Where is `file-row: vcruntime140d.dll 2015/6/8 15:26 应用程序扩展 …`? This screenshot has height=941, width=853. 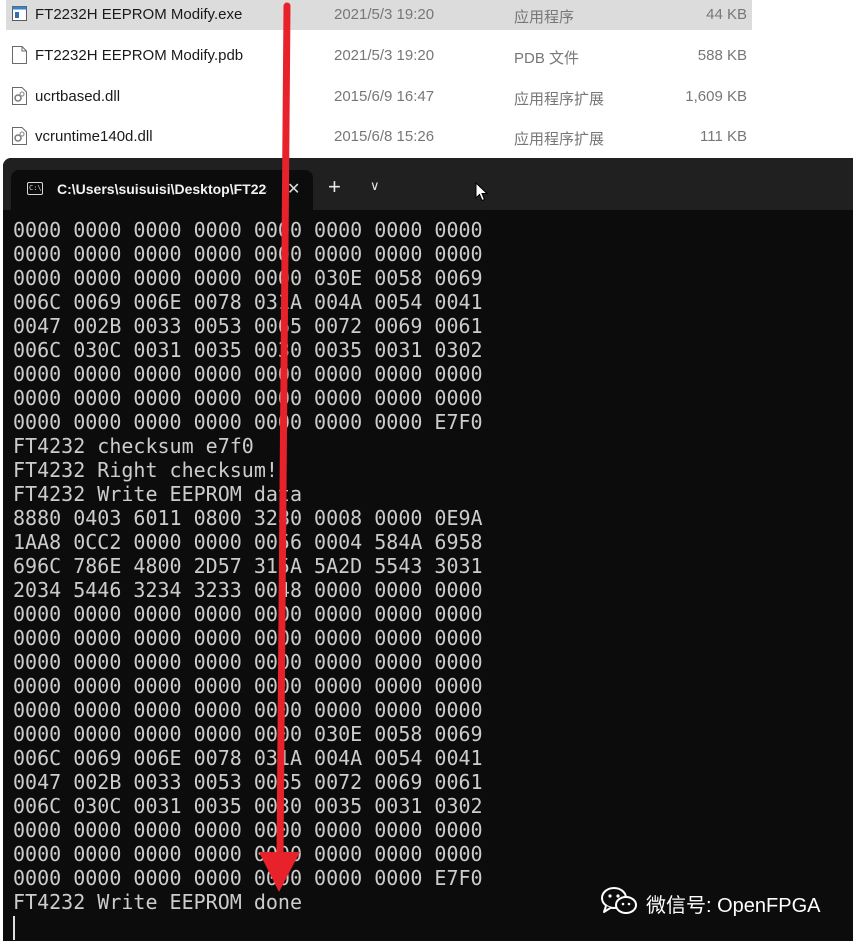 file-row: vcruntime140d.dll 2015/6/8 15:26 应用程序扩展 … is located at coordinates (426, 139).